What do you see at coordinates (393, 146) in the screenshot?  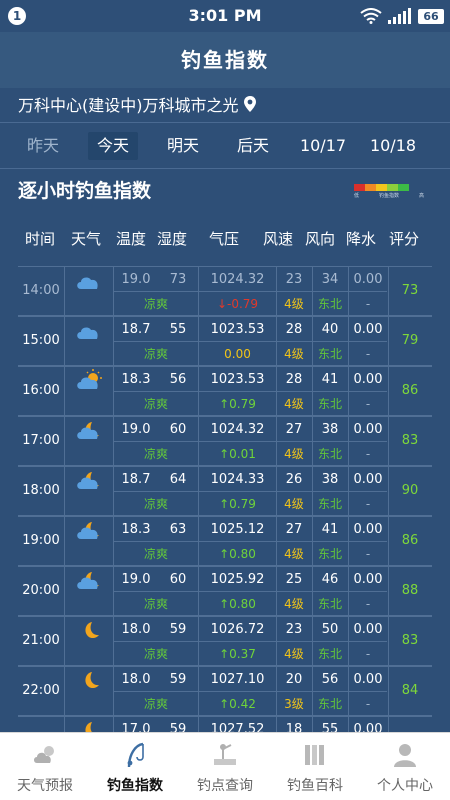 I see `tab-date-10-18: 10/18` at bounding box center [393, 146].